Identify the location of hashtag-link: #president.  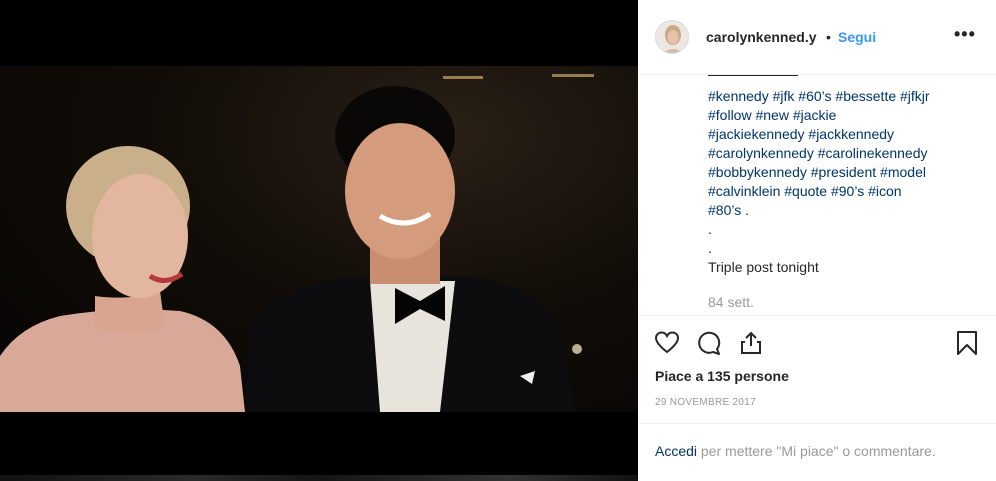
(843, 172).